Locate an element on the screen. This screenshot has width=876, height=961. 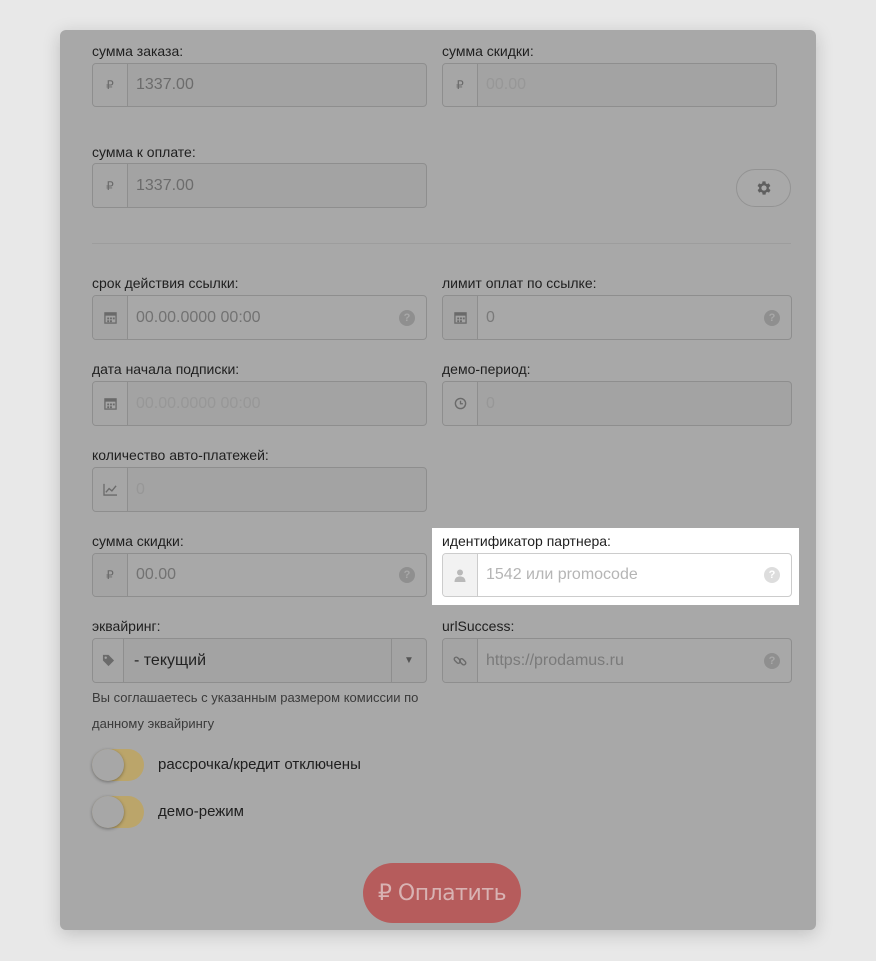
link-expiry-field: 00.00.0000 00:00 ? is located at coordinates (259, 317).